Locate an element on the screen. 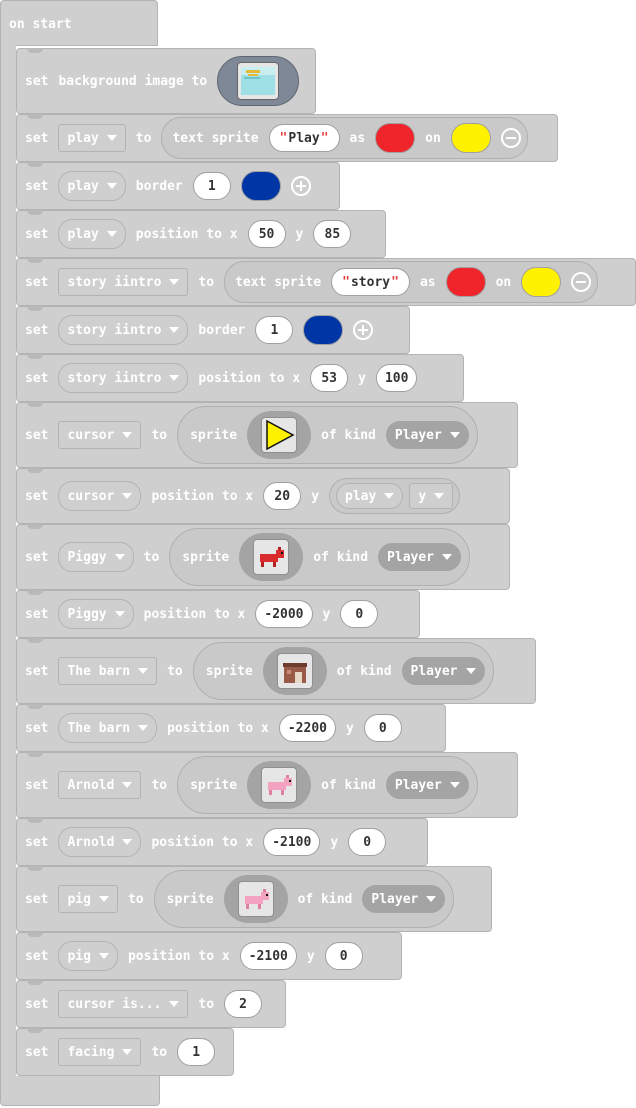 The width and height of the screenshot is (636, 1108). x-input: -2200 is located at coordinates (307, 728).